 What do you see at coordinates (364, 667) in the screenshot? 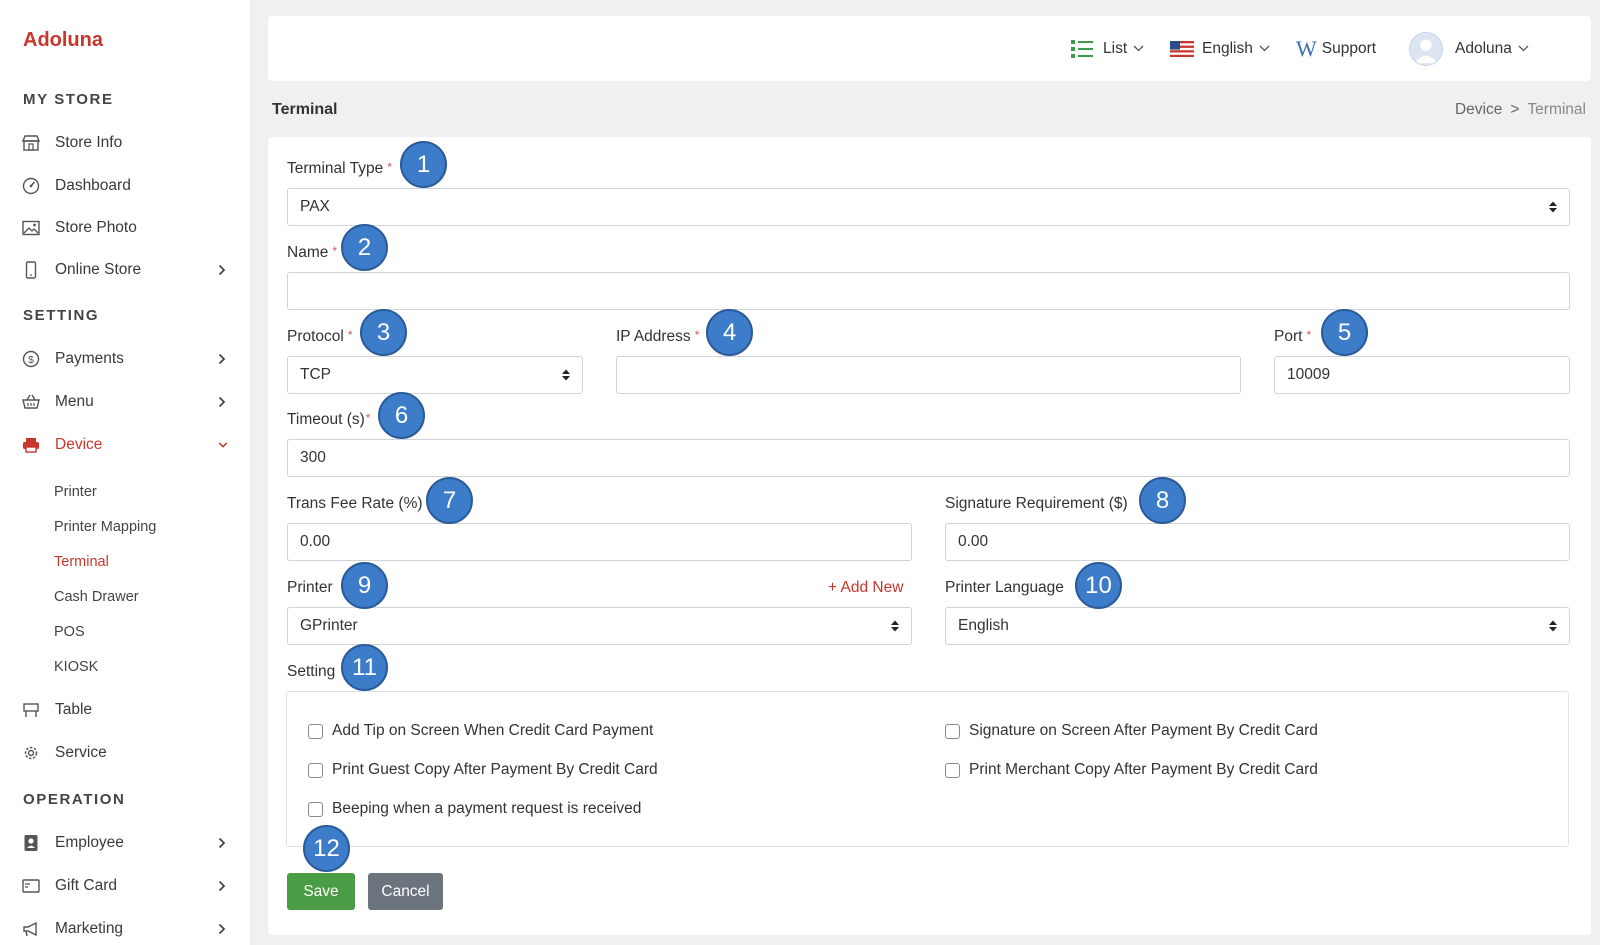
I see `annotation-badge-11: 11` at bounding box center [364, 667].